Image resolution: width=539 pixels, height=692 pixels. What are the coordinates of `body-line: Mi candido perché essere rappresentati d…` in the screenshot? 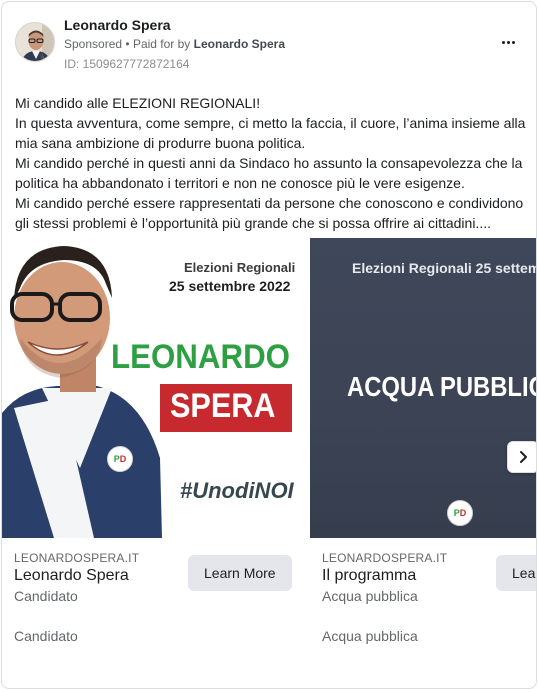 It's located at (269, 203).